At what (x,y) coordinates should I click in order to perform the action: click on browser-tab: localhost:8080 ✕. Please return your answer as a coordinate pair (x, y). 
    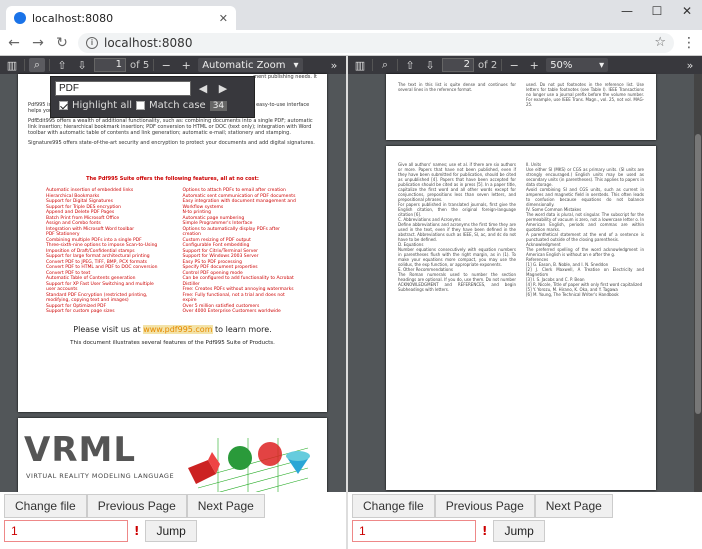
    Looking at the image, I should click on (121, 18).